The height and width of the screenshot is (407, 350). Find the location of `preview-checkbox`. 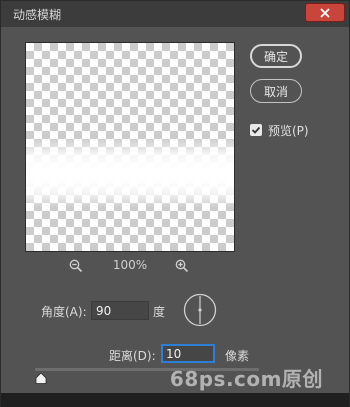

preview-checkbox is located at coordinates (256, 130).